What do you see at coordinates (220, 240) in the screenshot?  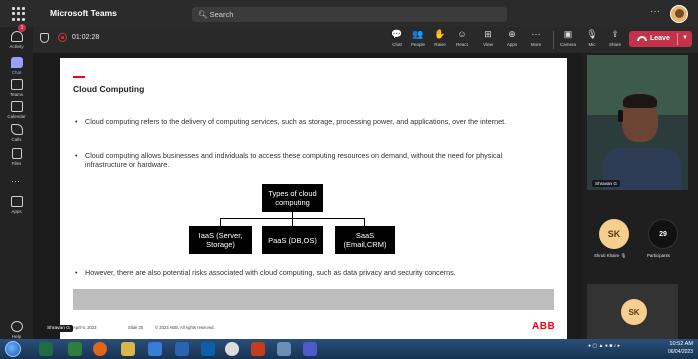 I see `diagram-child-node: IaaS (Server, Storage)` at bounding box center [220, 240].